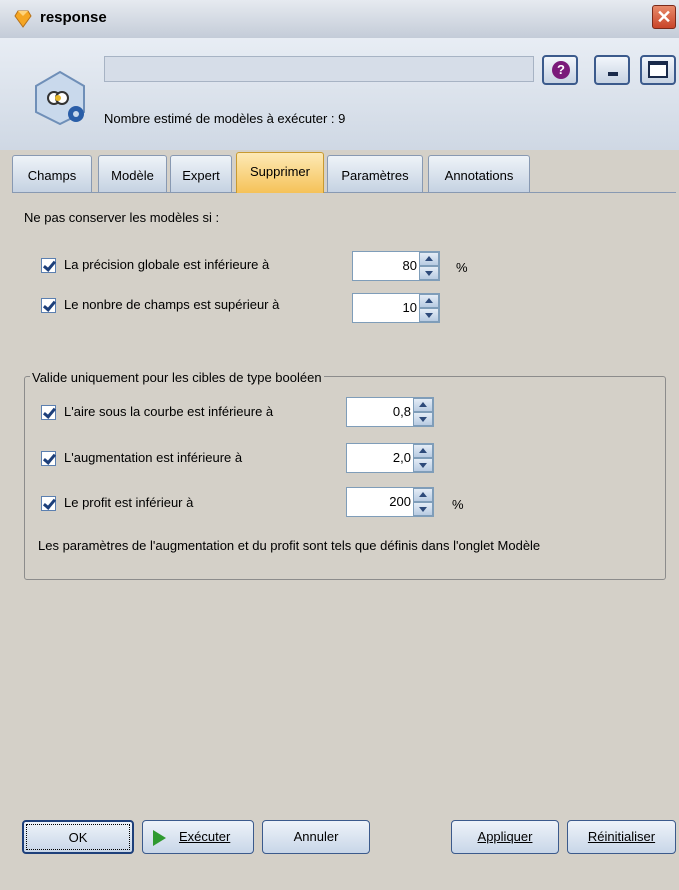  I want to click on close-button: ✕, so click(664, 17).